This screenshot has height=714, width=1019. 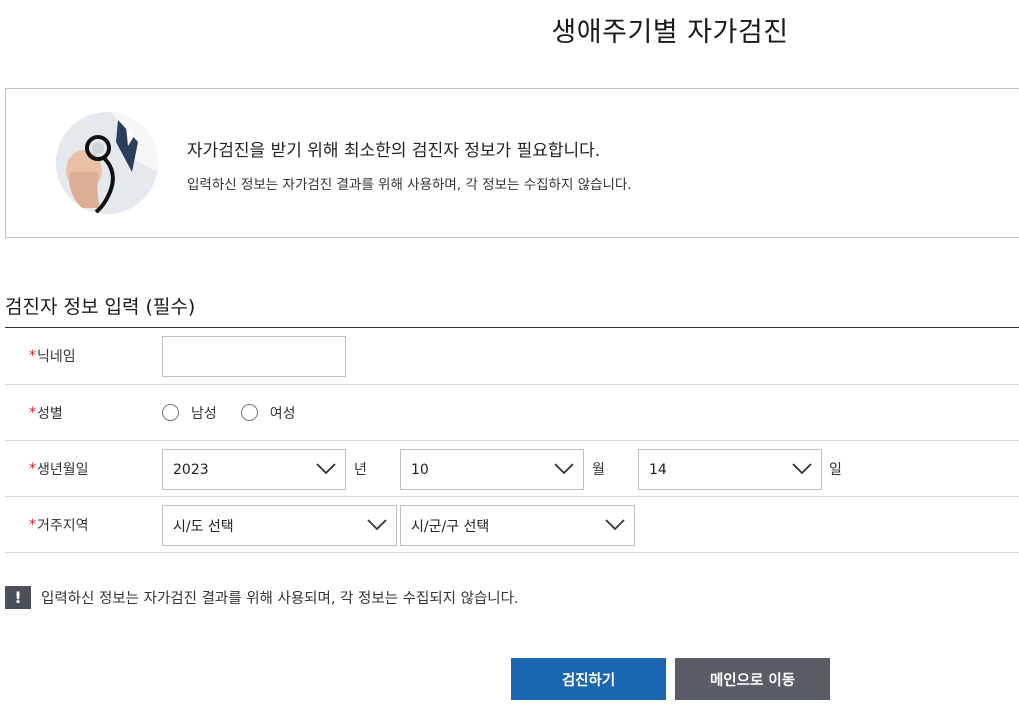 What do you see at coordinates (450, 526) in the screenshot?
I see `district-value: 시/군/구 선택` at bounding box center [450, 526].